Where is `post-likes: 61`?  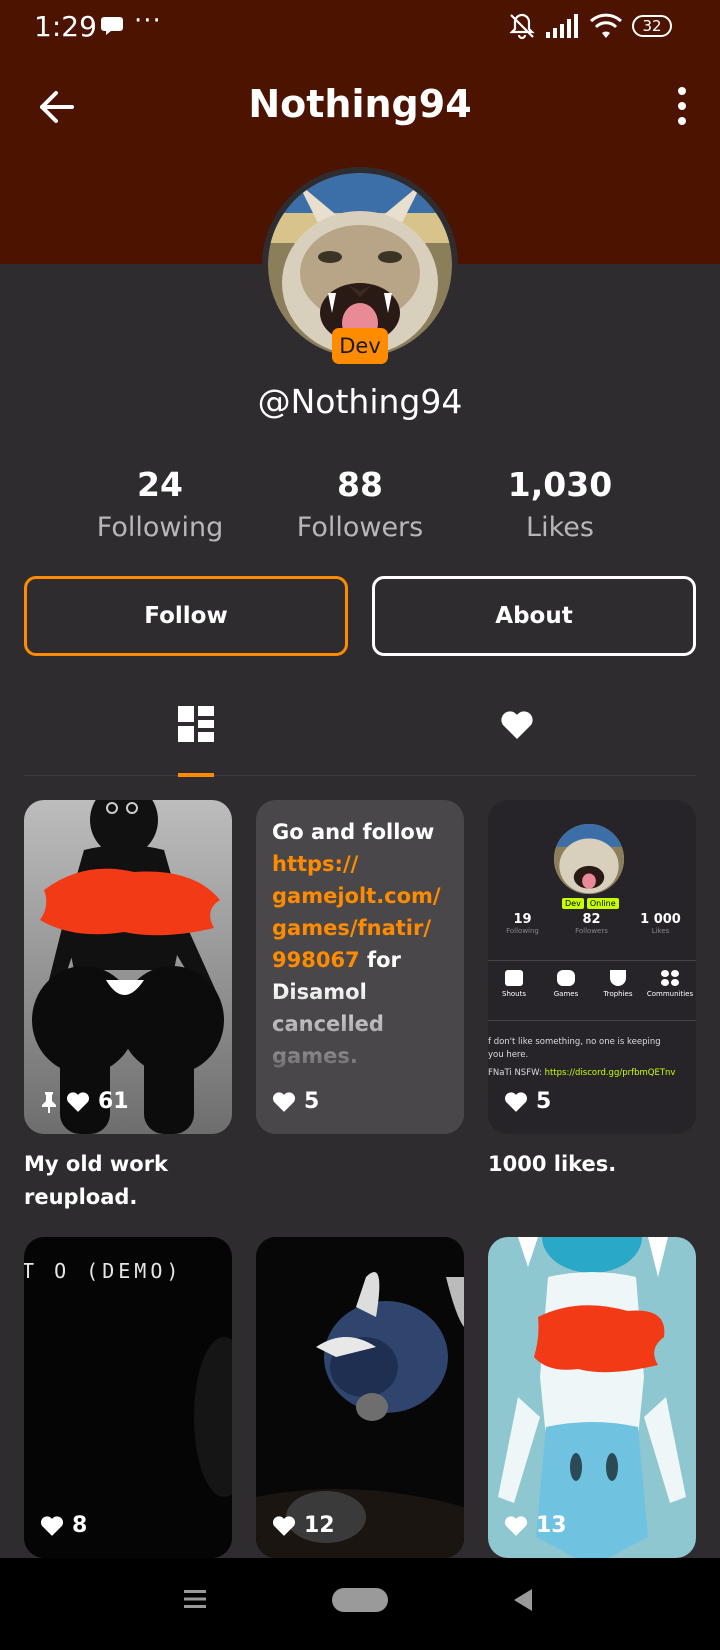
post-likes: 61 is located at coordinates (84, 1101).